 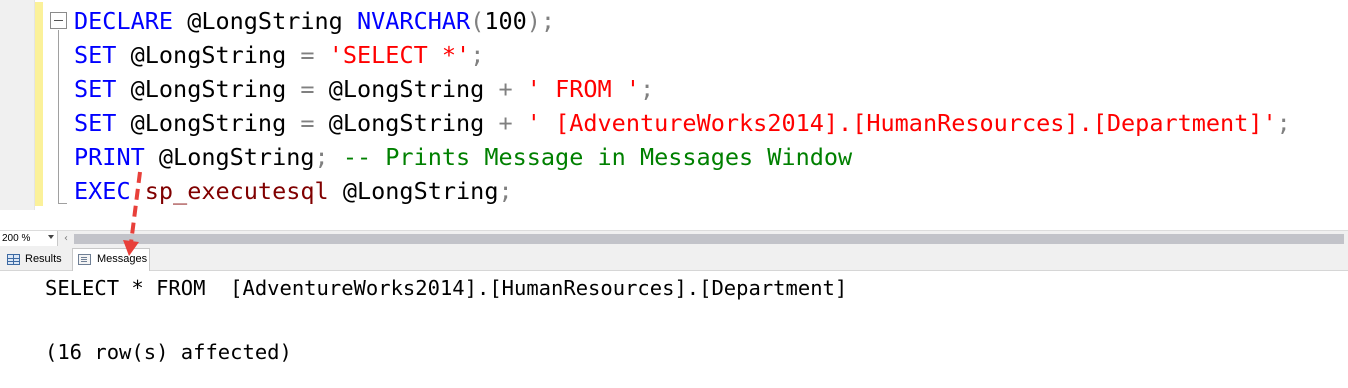 I want to click on code-token: PRINT, so click(x=109, y=157).